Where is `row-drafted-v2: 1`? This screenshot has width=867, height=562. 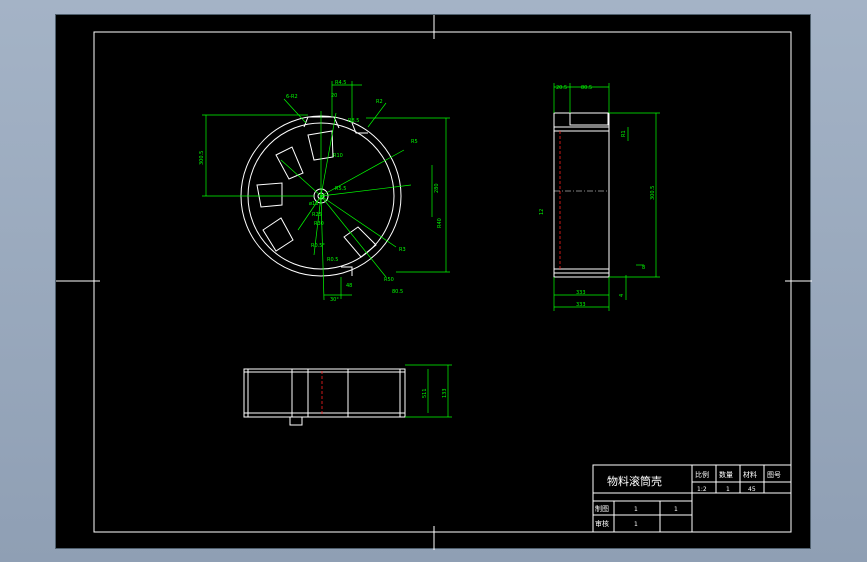
row-drafted-v2: 1 is located at coordinates (676, 509).